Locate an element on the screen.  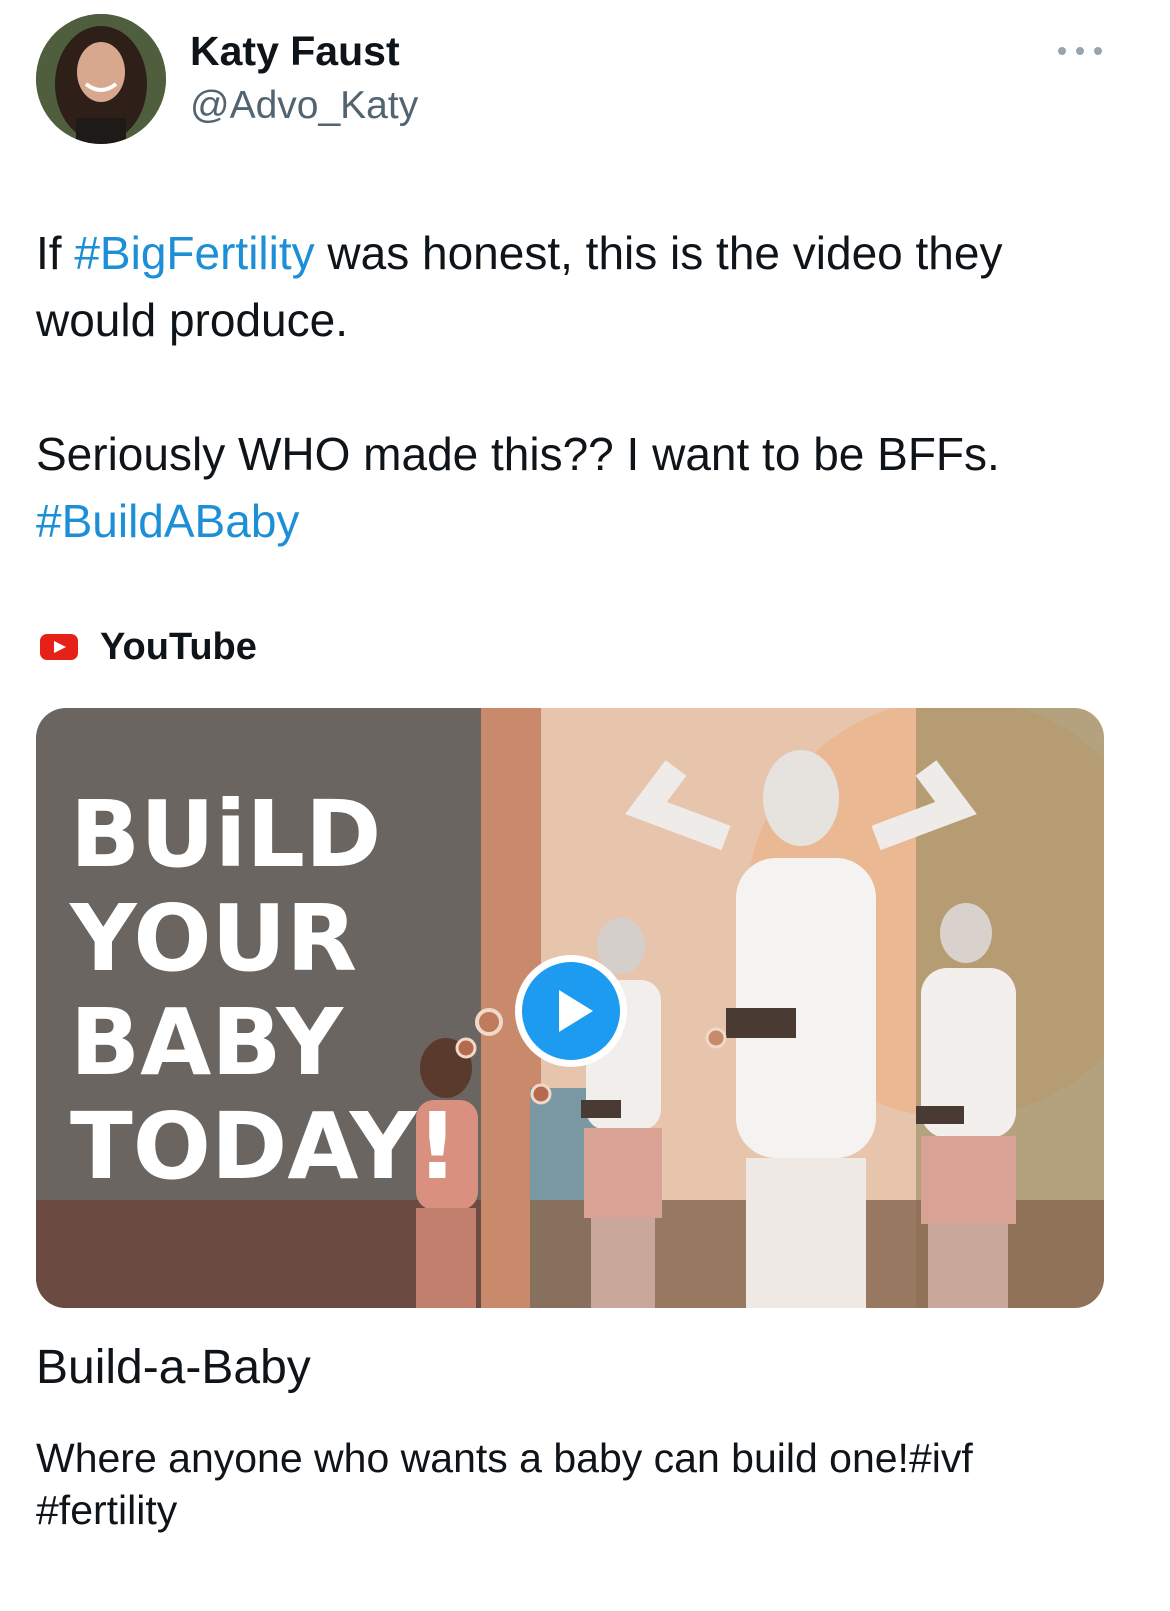
play-icon is located at coordinates (571, 1011).